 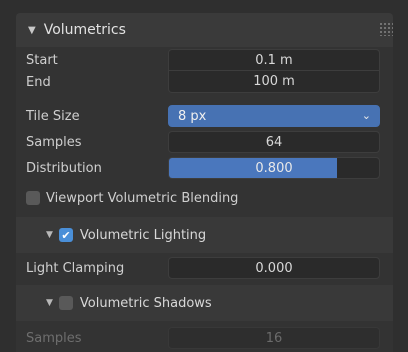 What do you see at coordinates (64, 168) in the screenshot?
I see `distribution-label: Distribution` at bounding box center [64, 168].